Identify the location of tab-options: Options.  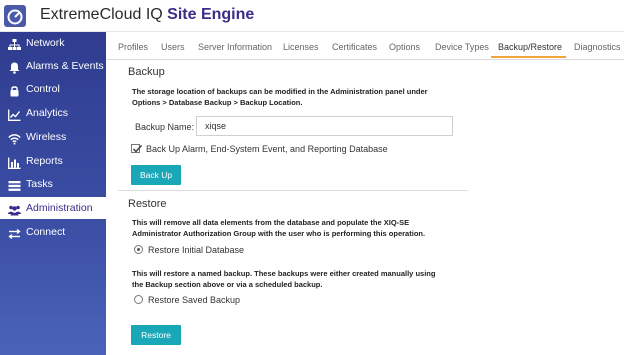
(404, 47).